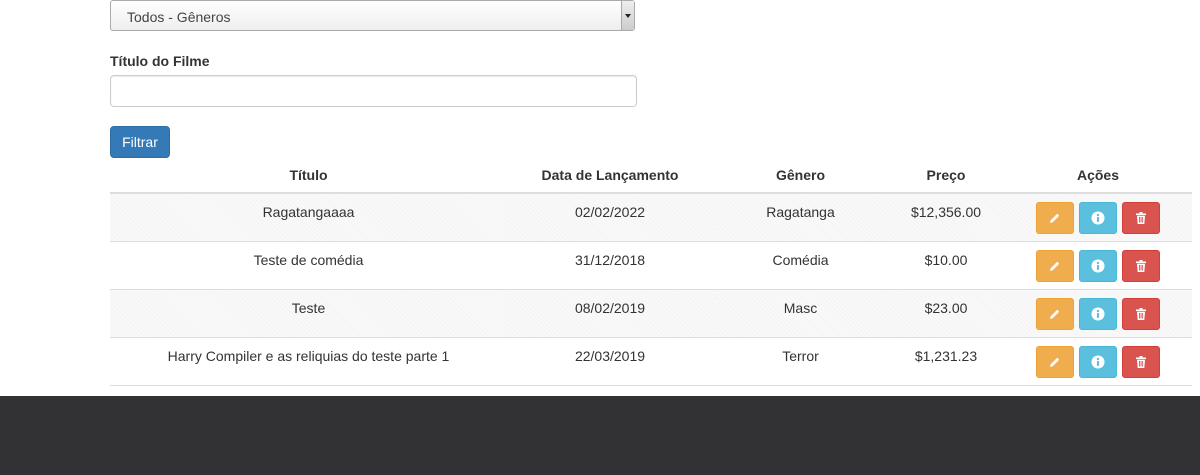 The image size is (1200, 475). Describe the element at coordinates (160, 61) in the screenshot. I see `title-filter-label: Título do Filme` at that location.